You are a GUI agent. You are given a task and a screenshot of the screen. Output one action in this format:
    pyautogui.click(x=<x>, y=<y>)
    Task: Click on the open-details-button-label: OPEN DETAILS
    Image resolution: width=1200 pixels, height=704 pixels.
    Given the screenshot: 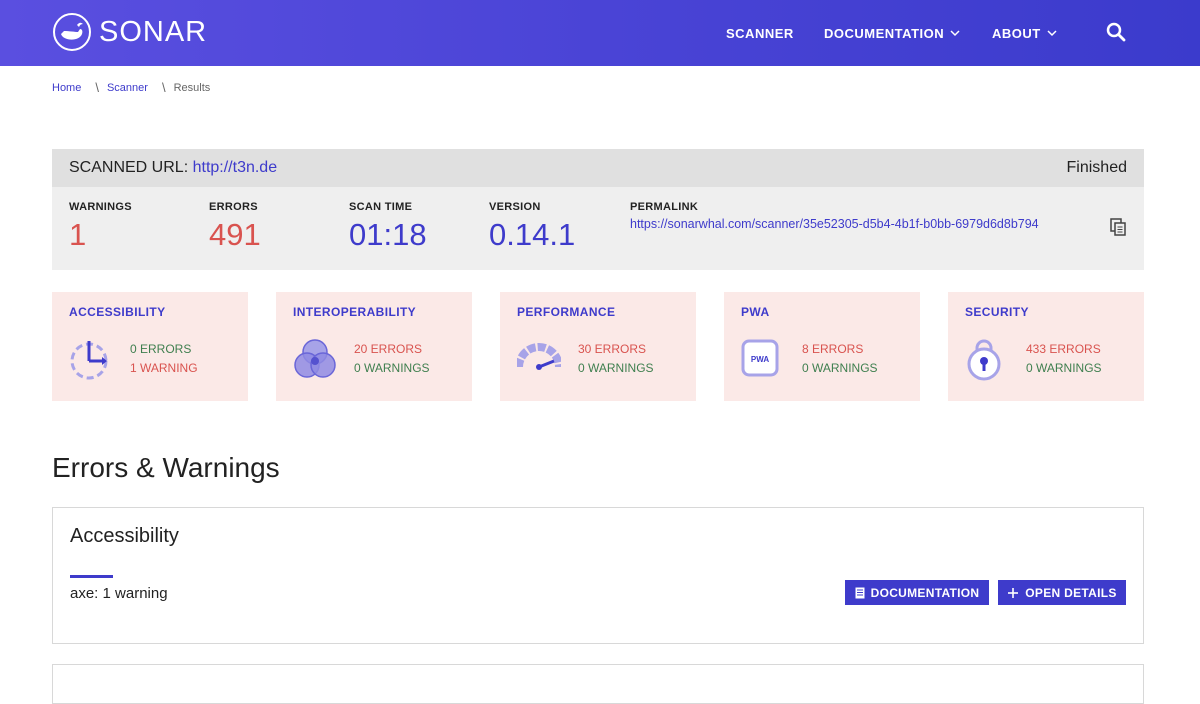 What is the action you would take?
    pyautogui.click(x=1071, y=592)
    